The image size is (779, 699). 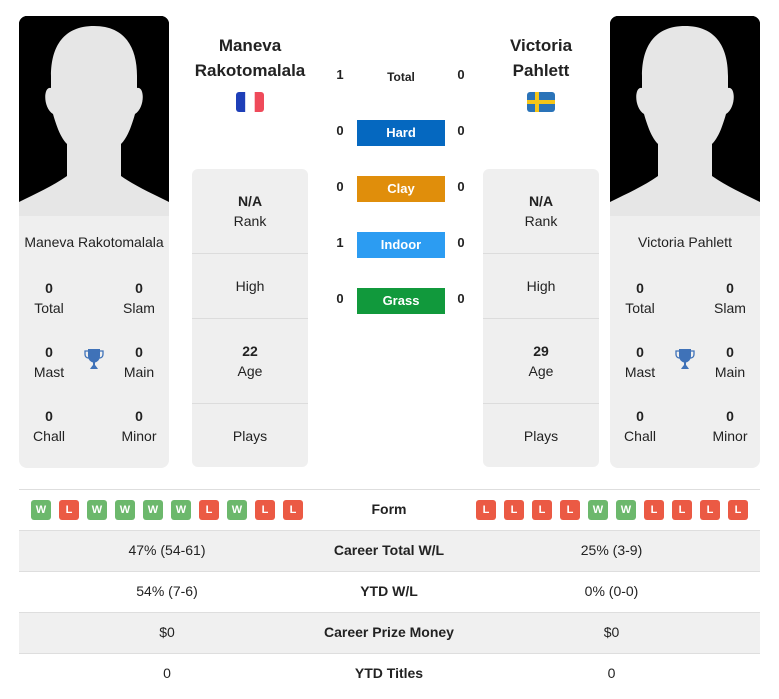 I want to click on surface-clay-badge: Clay, so click(x=401, y=189).